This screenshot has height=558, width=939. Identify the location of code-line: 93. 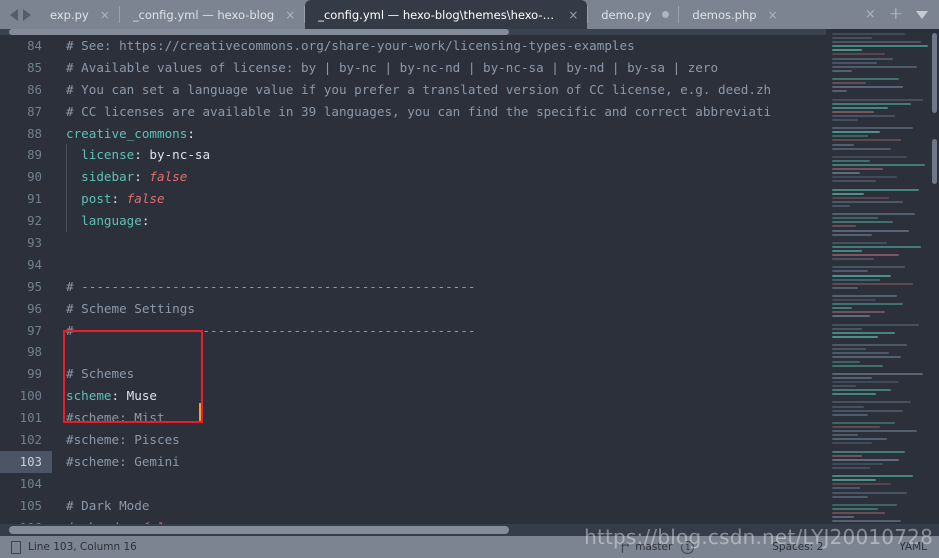
(413, 243).